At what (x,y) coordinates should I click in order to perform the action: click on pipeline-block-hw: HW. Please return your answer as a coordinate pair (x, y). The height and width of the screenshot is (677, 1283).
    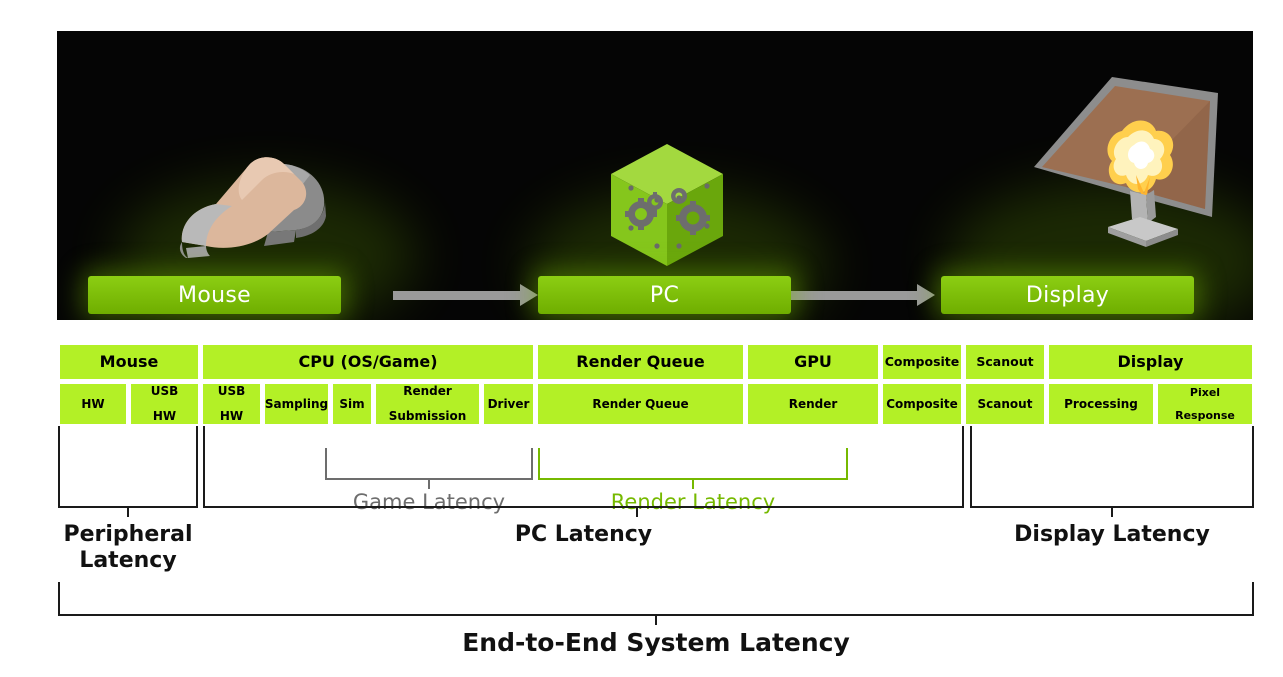
    Looking at the image, I should click on (93, 404).